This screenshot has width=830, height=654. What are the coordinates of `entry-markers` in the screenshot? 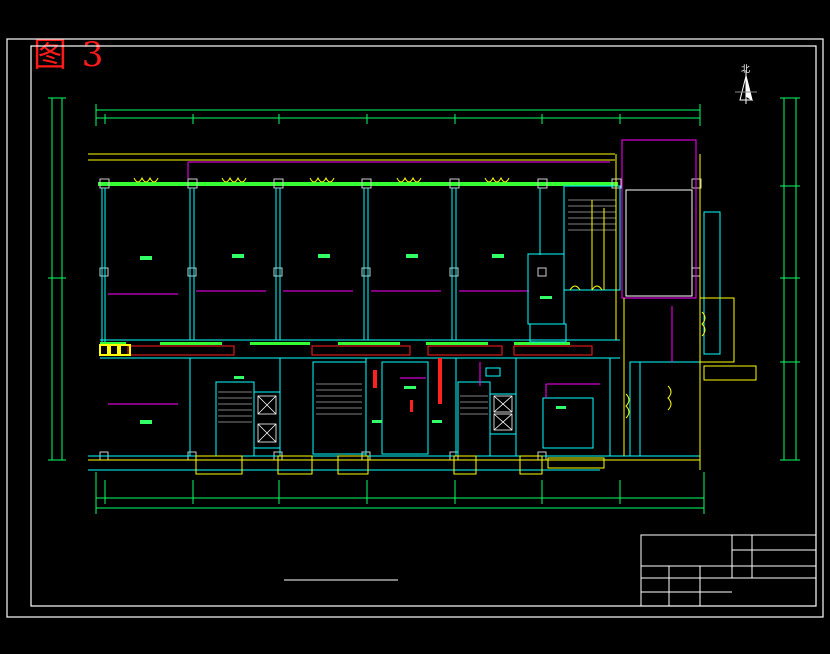 It's located at (115, 350).